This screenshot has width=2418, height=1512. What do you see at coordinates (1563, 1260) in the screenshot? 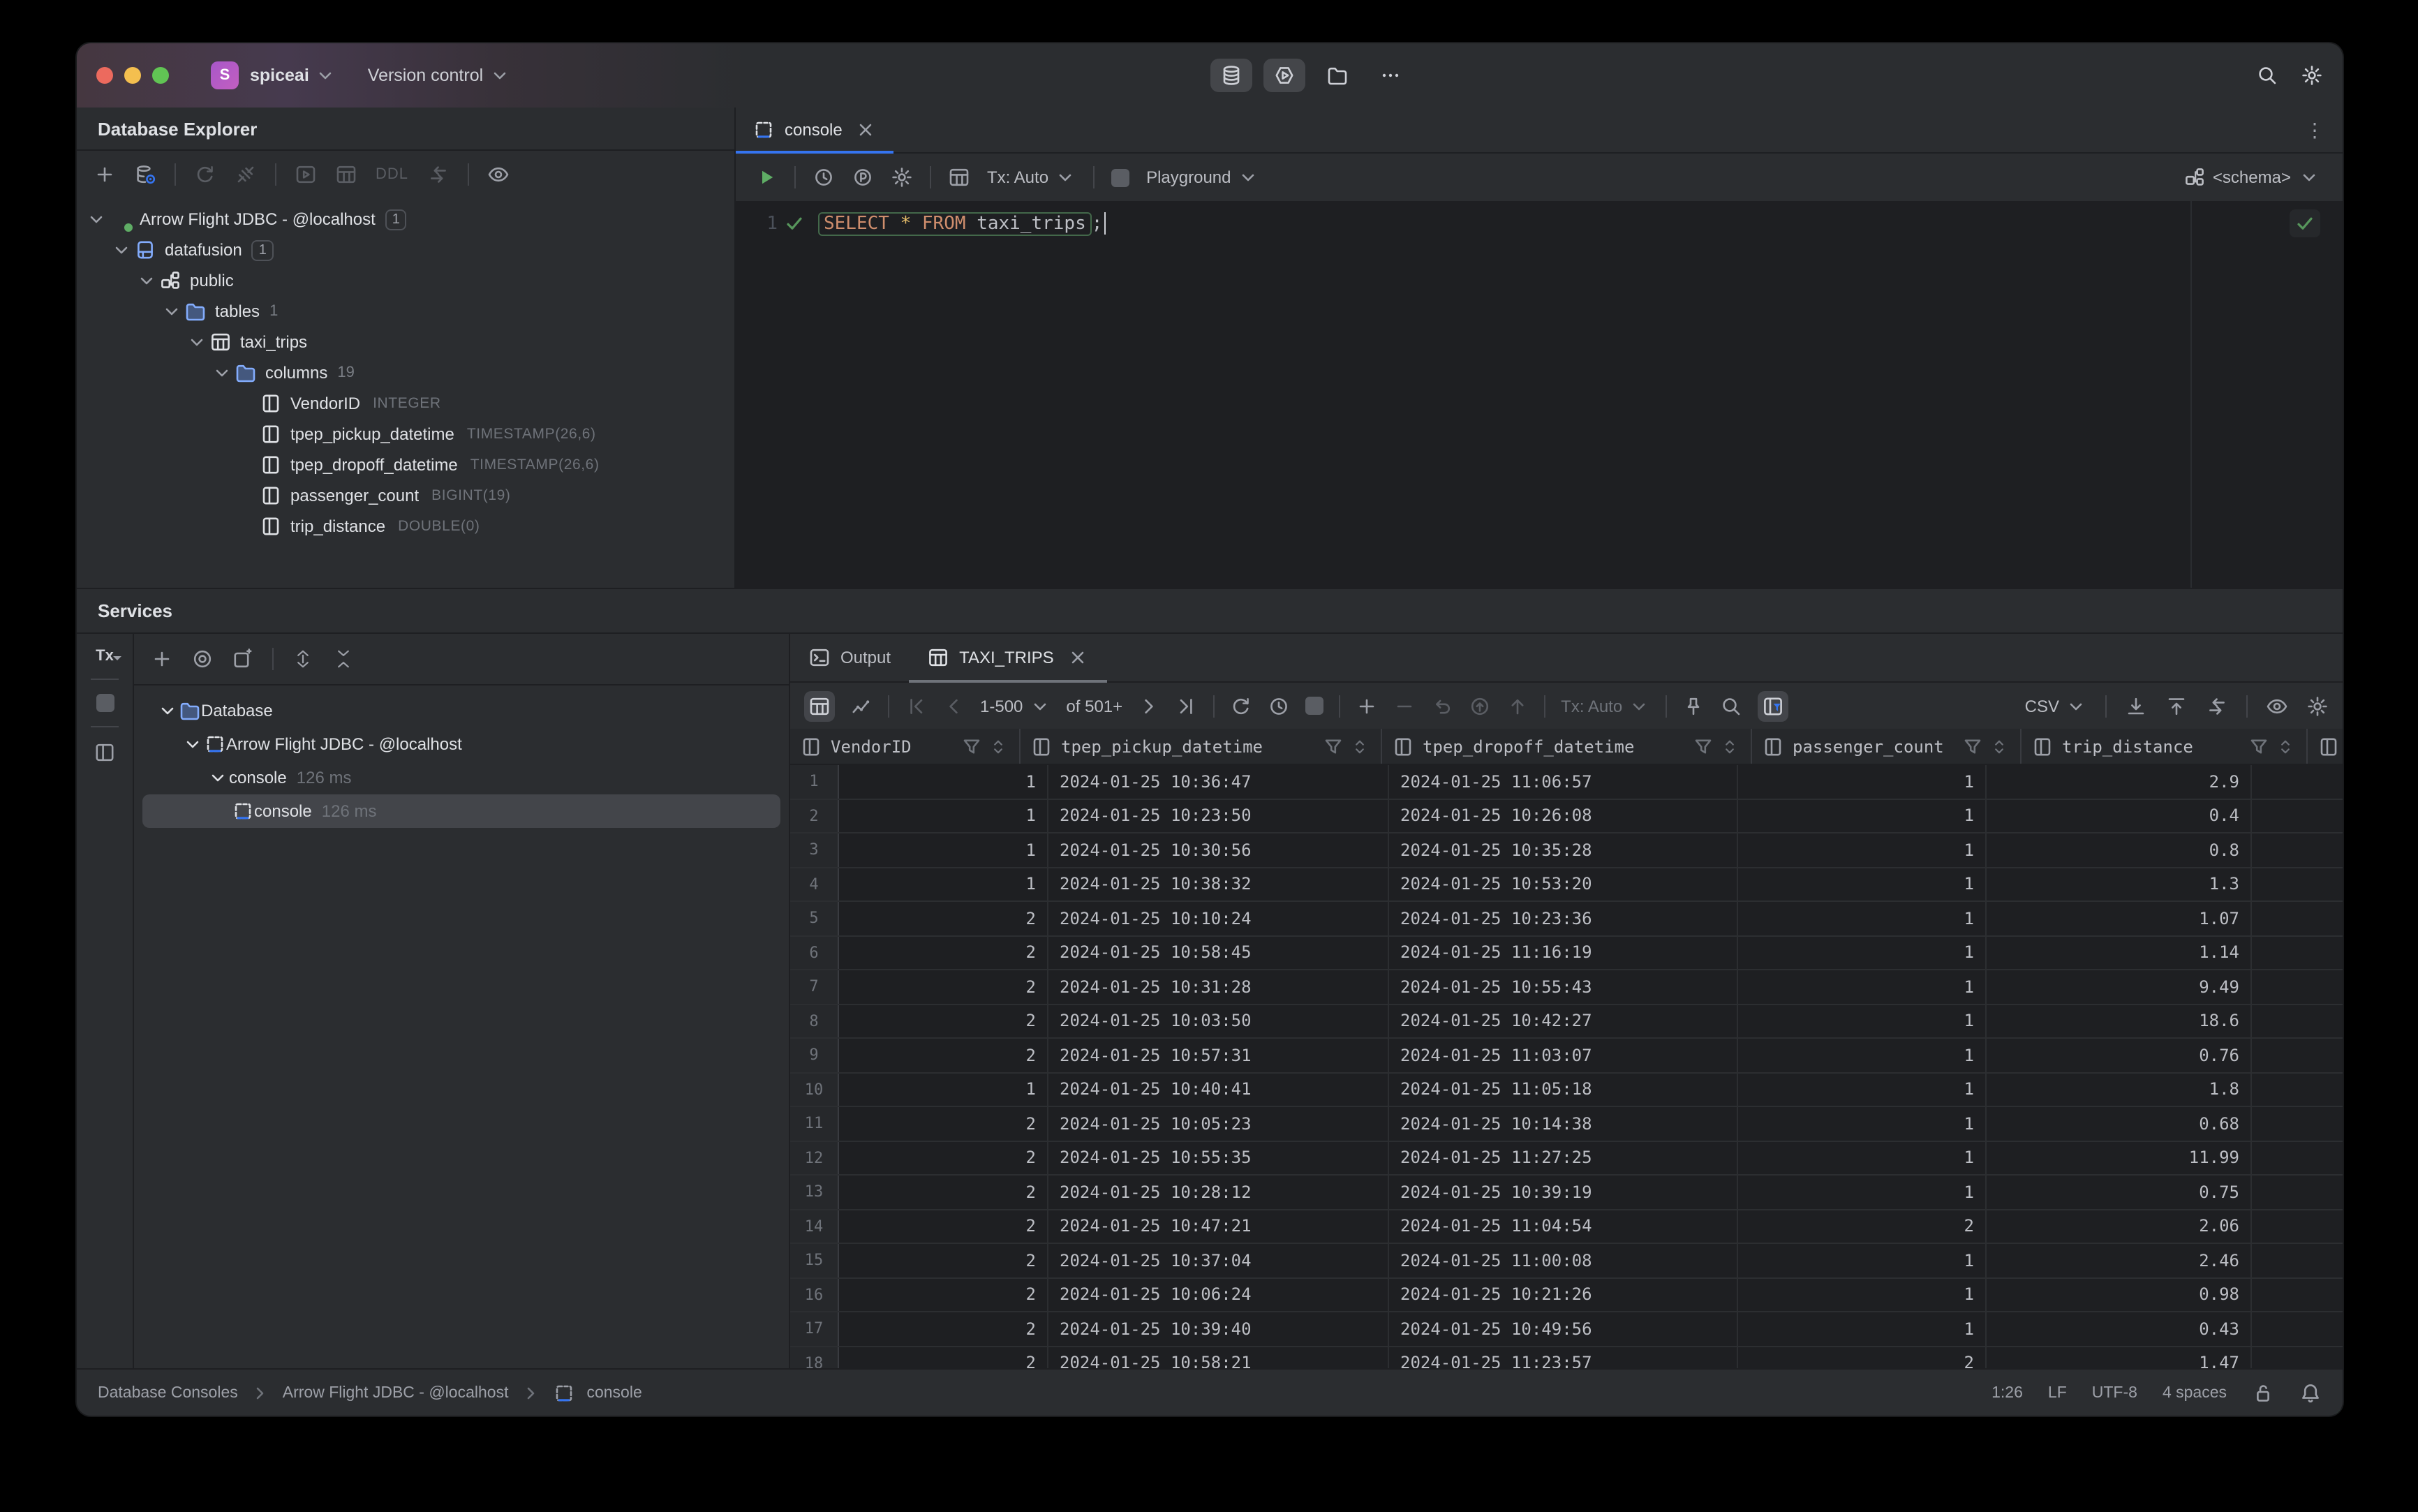
I see `cell-tpep_dropoff_datetime: 2024-01-25 11:00:08` at bounding box center [1563, 1260].